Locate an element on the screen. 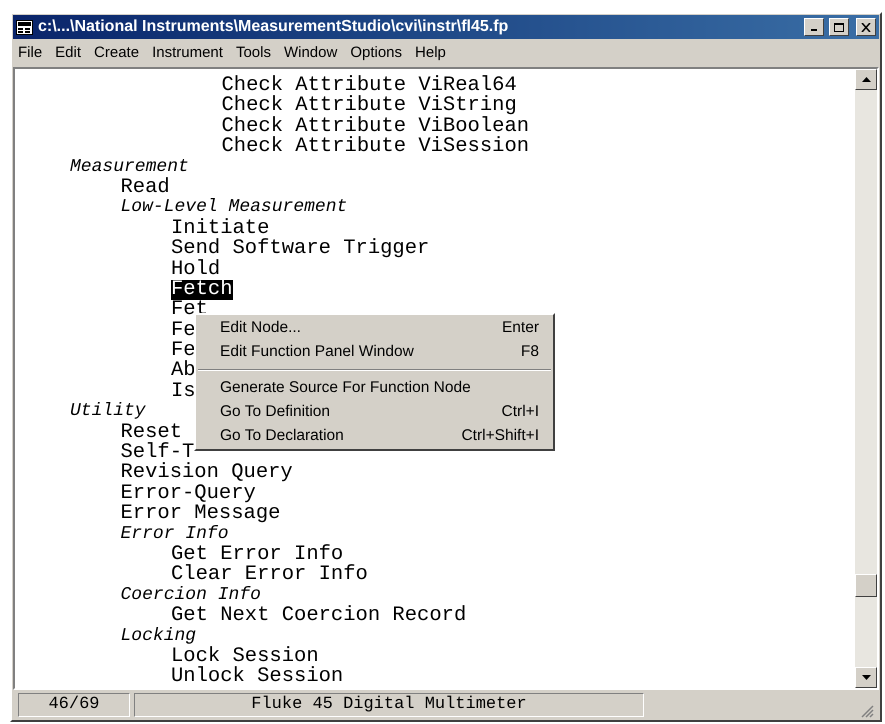  tree-item: Utility is located at coordinates (108, 412).